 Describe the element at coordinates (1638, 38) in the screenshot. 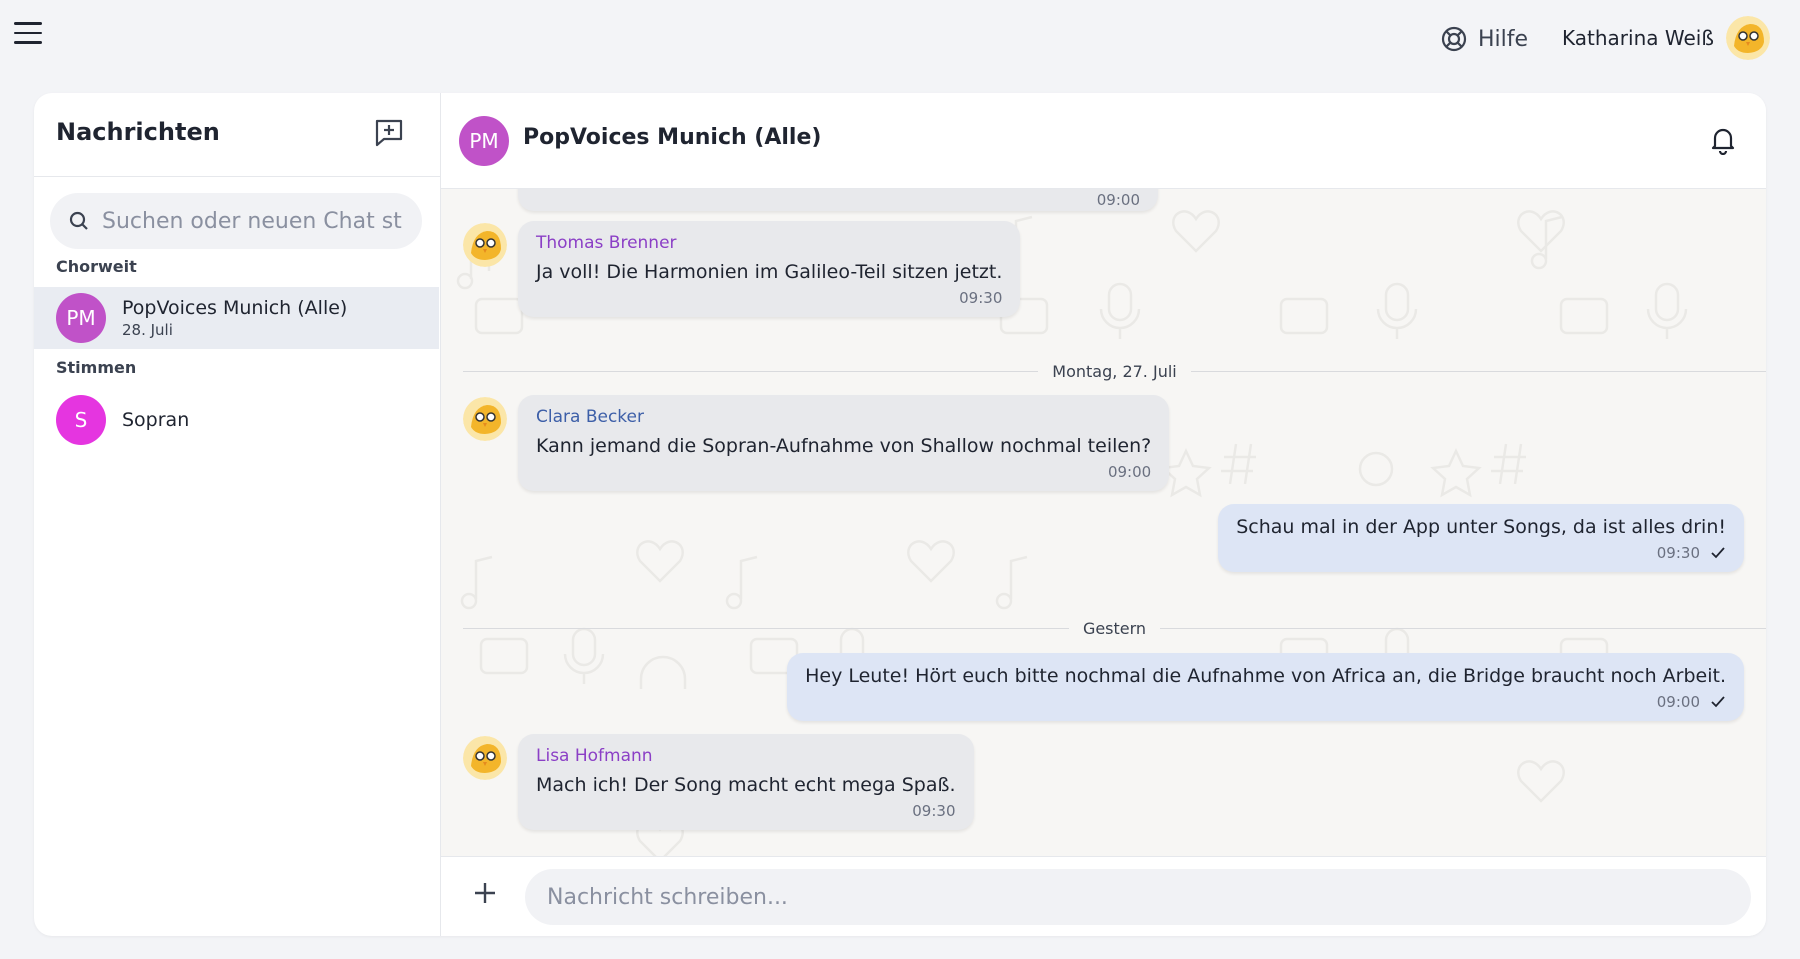

I see `user-name: Katharina Weiß` at that location.